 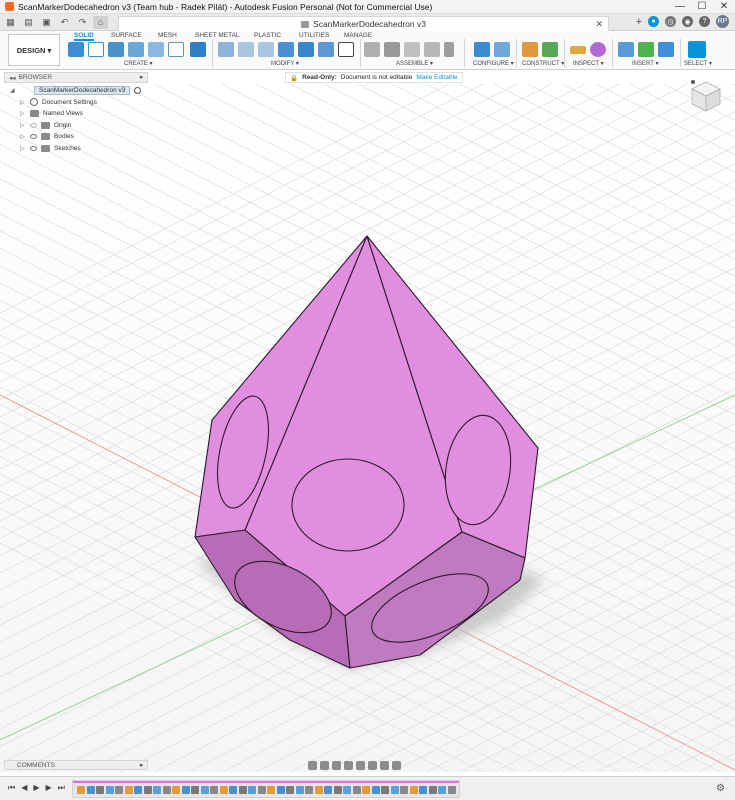 What do you see at coordinates (76, 91) in the screenshot?
I see `tree-root: ◢ ScanMarkerDodecahedron v3` at bounding box center [76, 91].